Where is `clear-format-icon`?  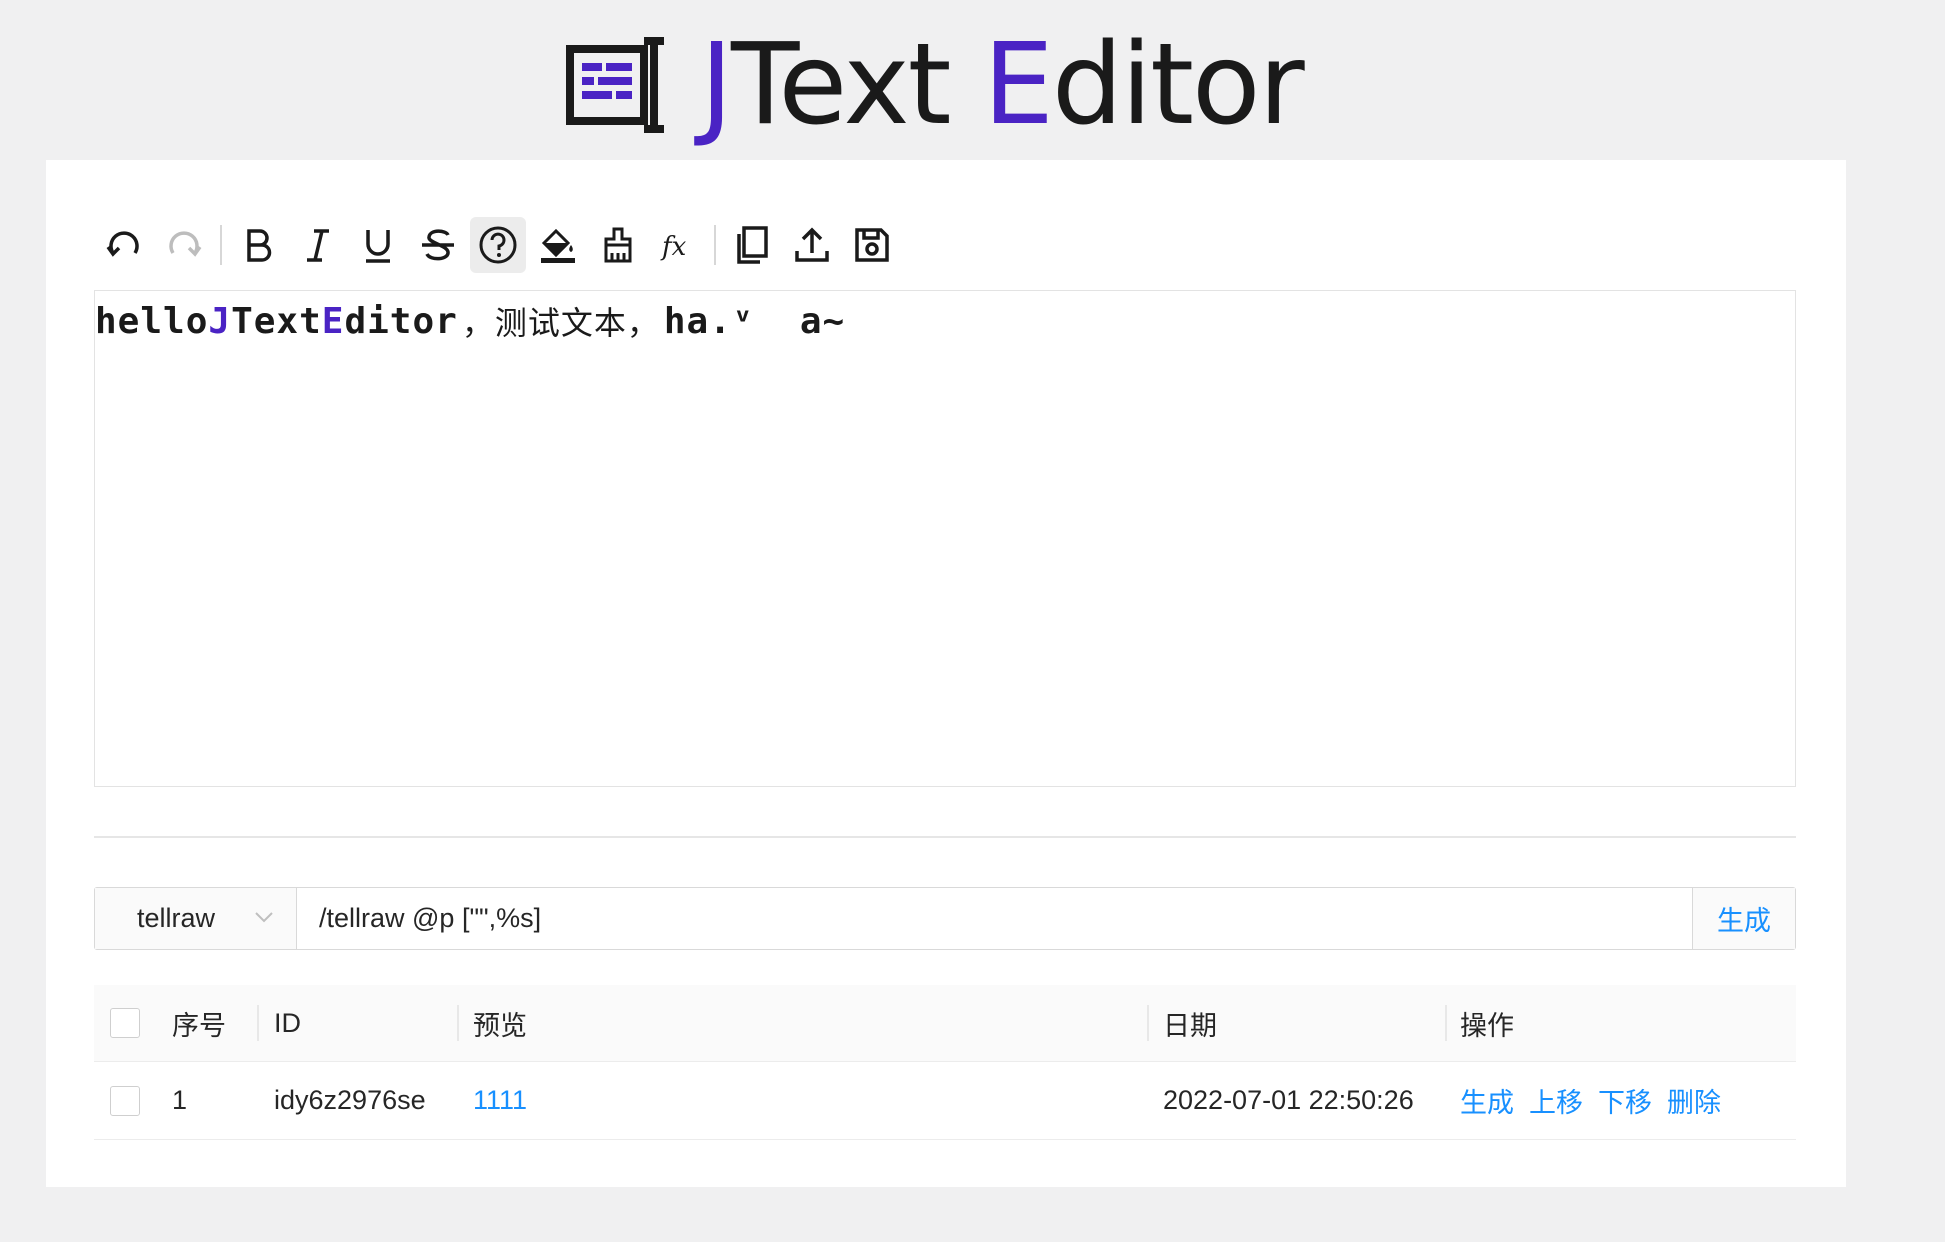
clear-format-icon is located at coordinates (618, 245).